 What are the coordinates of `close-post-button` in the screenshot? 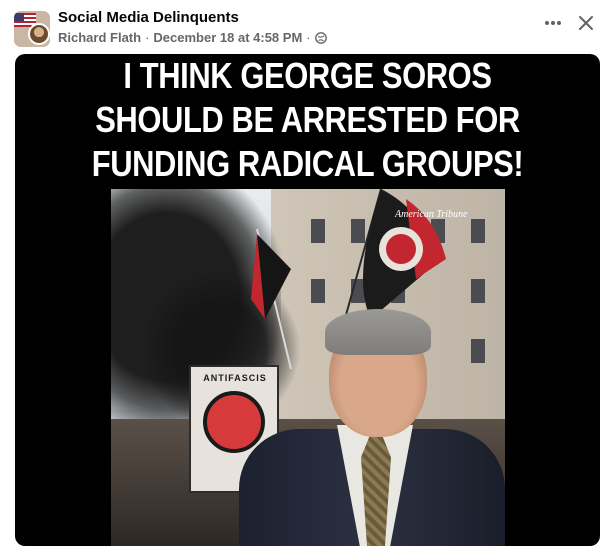 It's located at (586, 23).